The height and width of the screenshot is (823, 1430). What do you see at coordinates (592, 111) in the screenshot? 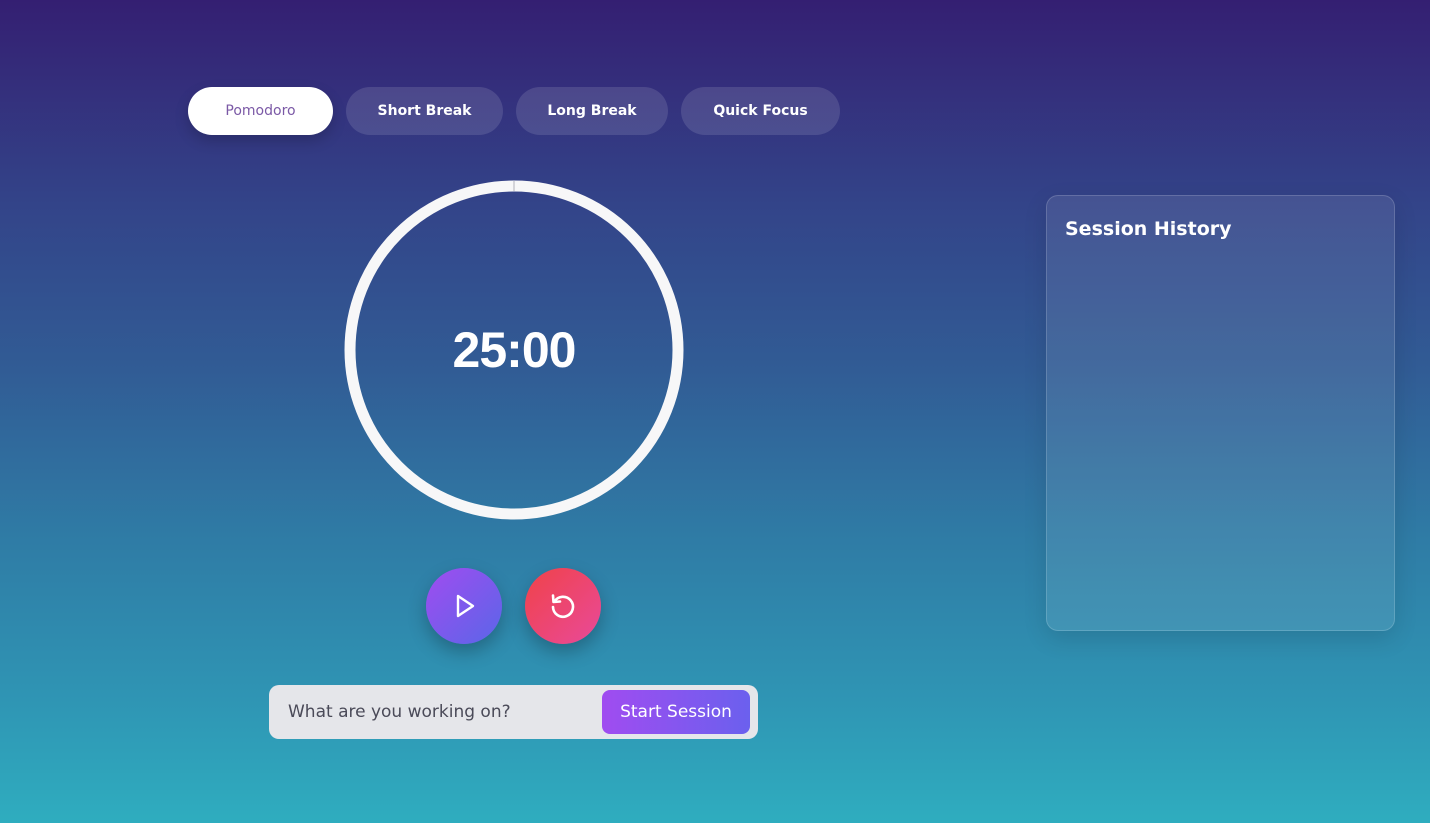
I see `tab-long-break: Long Break` at bounding box center [592, 111].